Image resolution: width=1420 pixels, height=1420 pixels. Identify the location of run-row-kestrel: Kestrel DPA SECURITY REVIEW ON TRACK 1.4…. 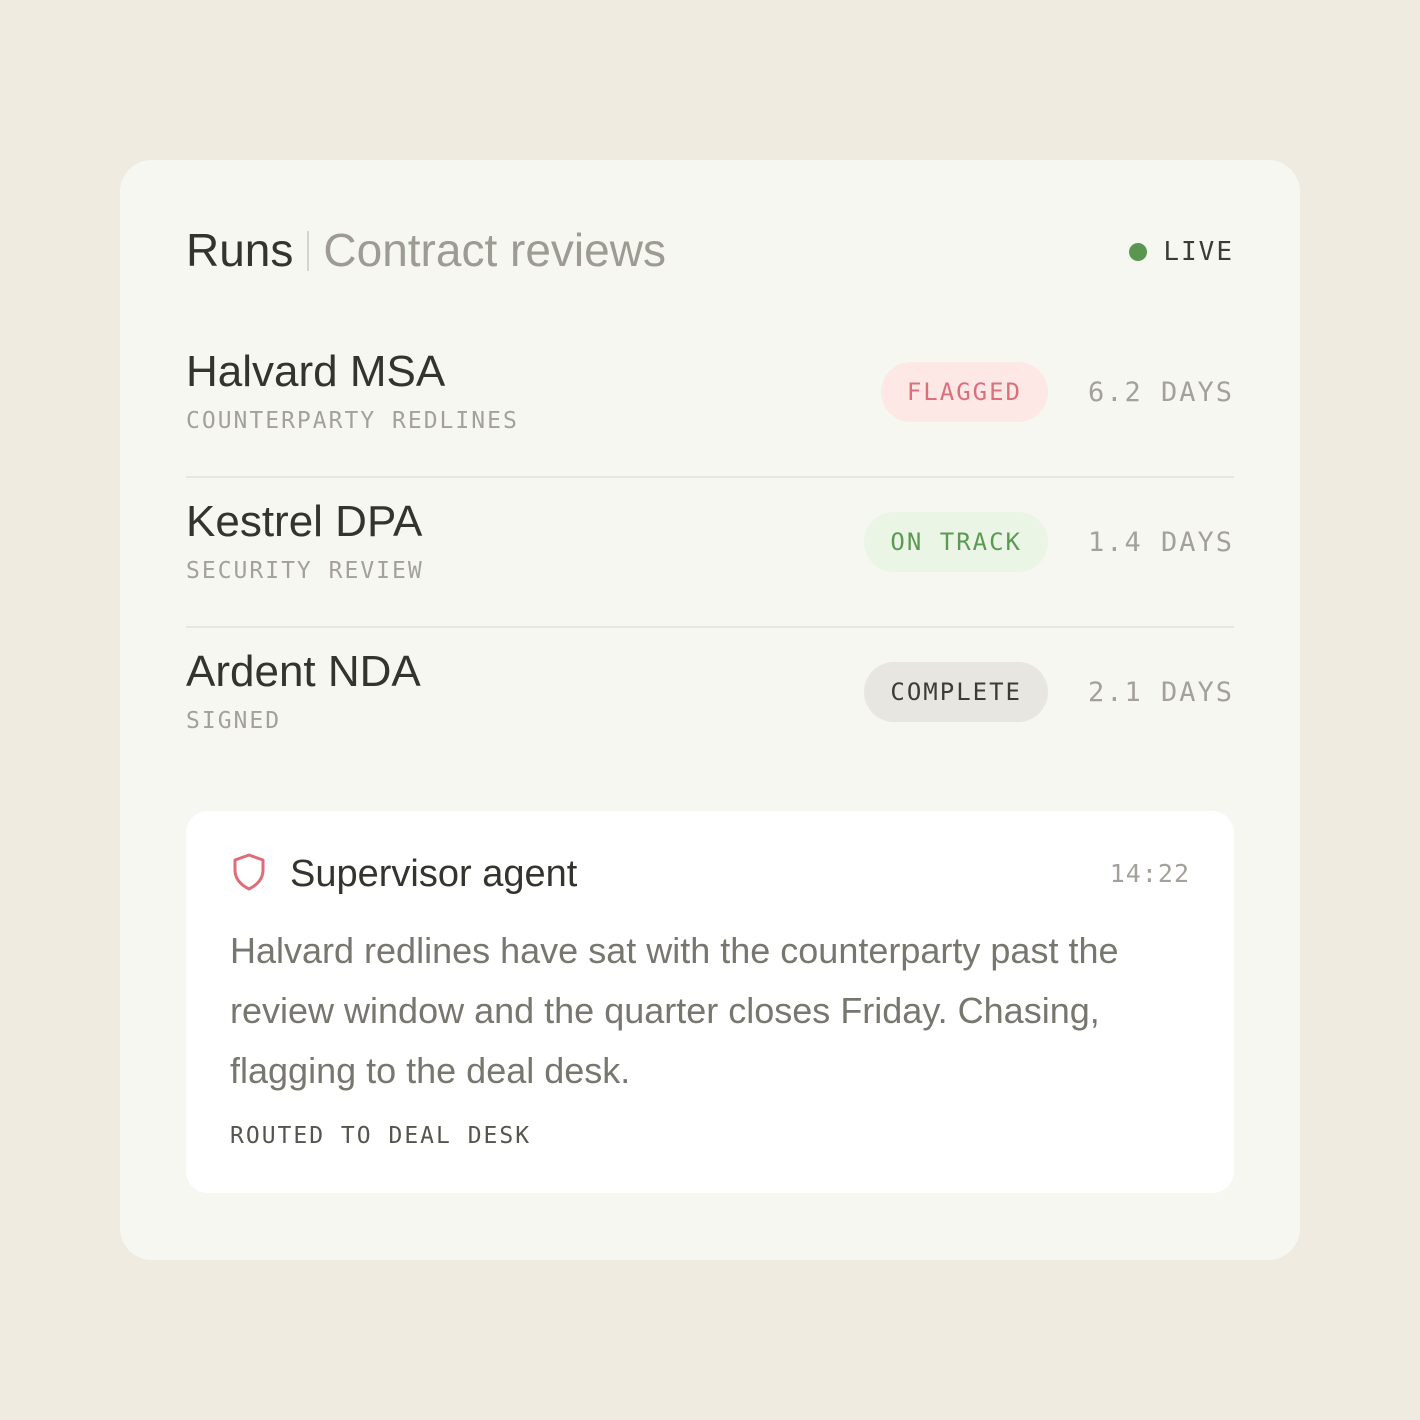
(710, 553).